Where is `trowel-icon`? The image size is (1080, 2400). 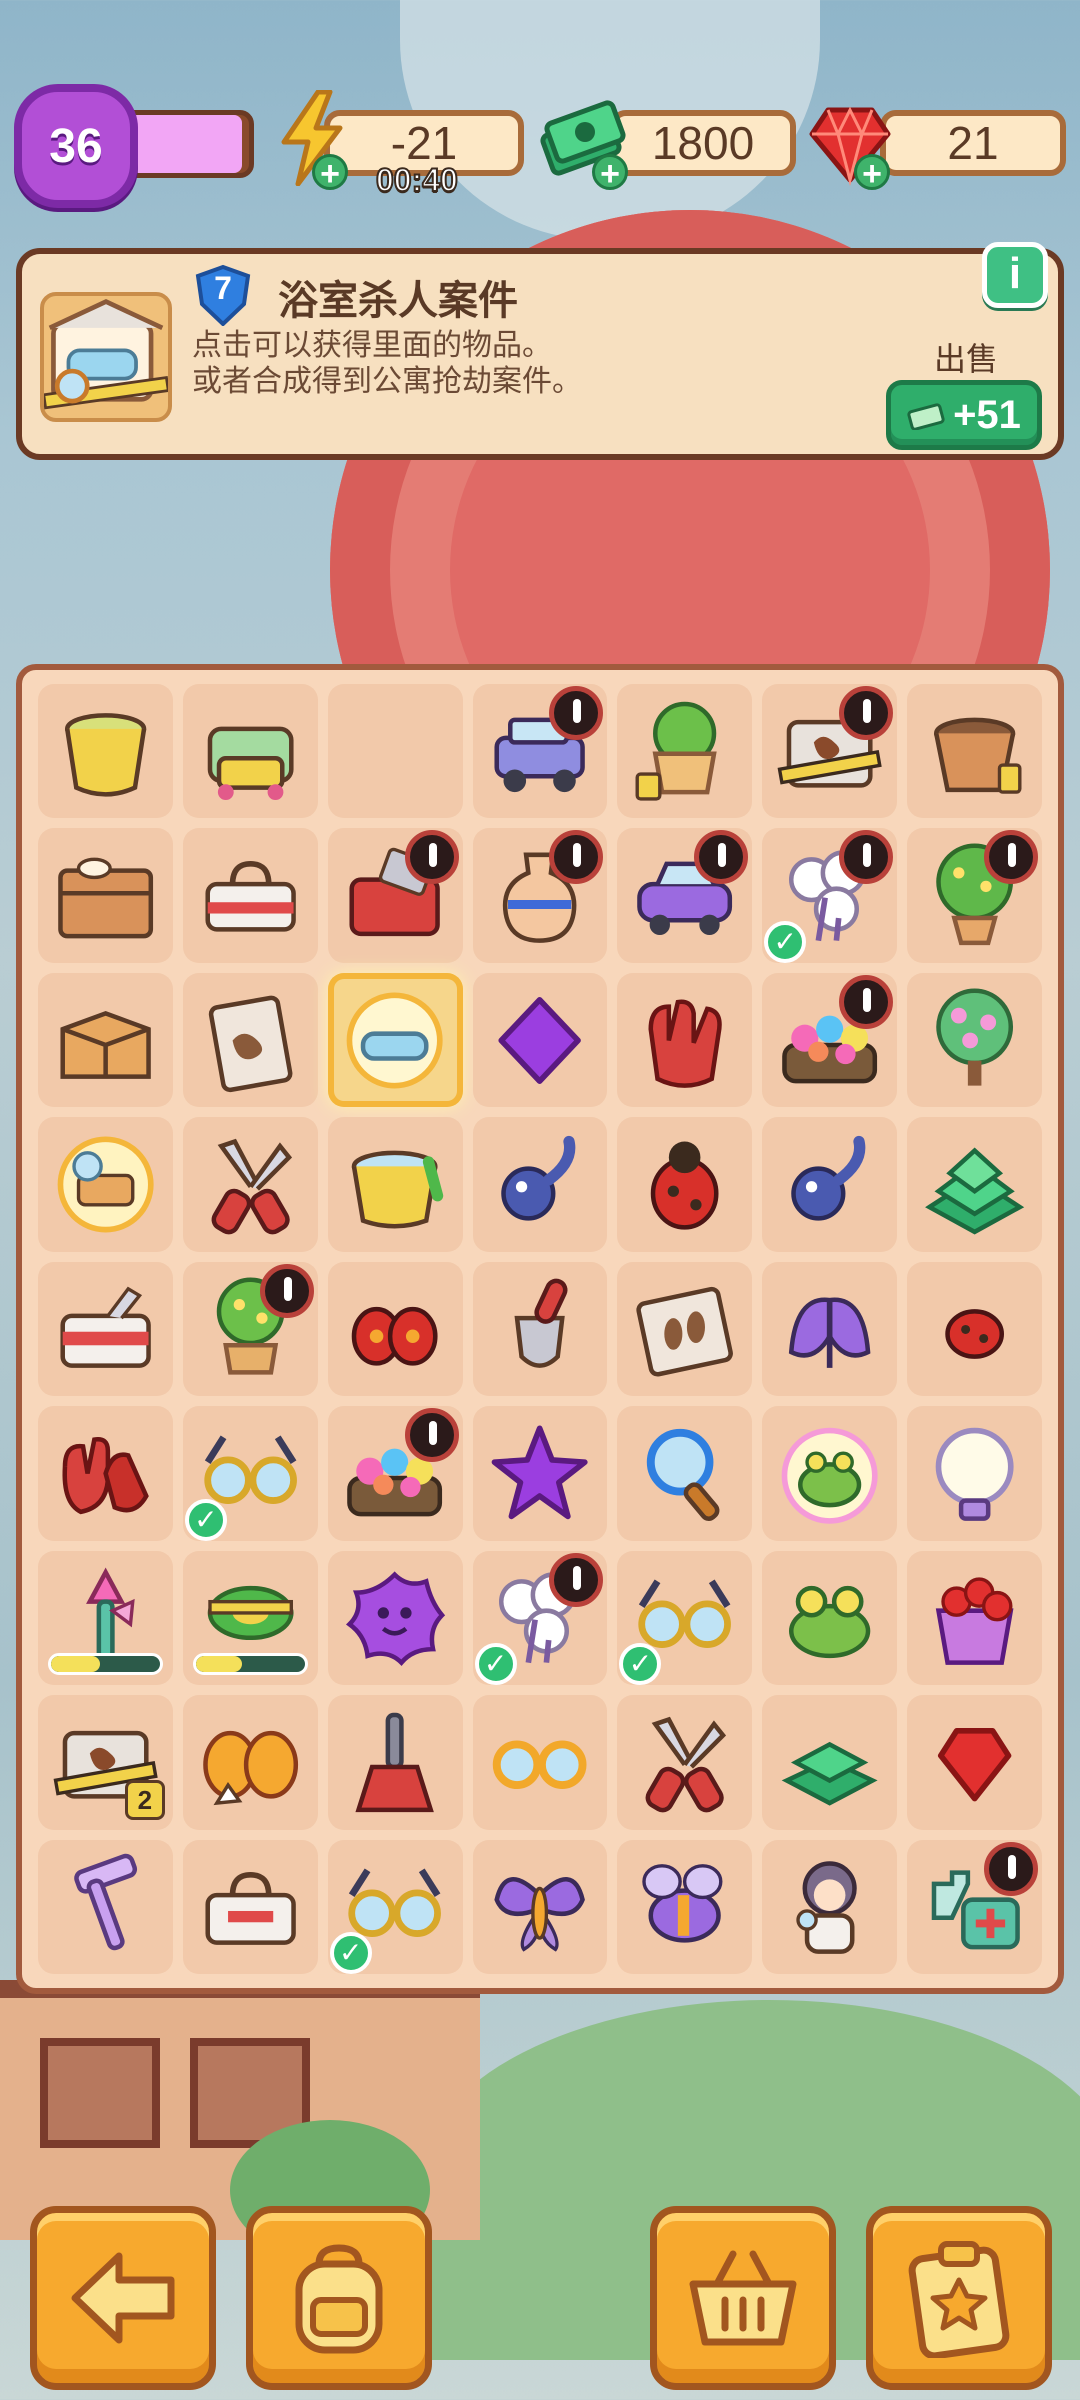
trowel-icon is located at coordinates (539, 1329).